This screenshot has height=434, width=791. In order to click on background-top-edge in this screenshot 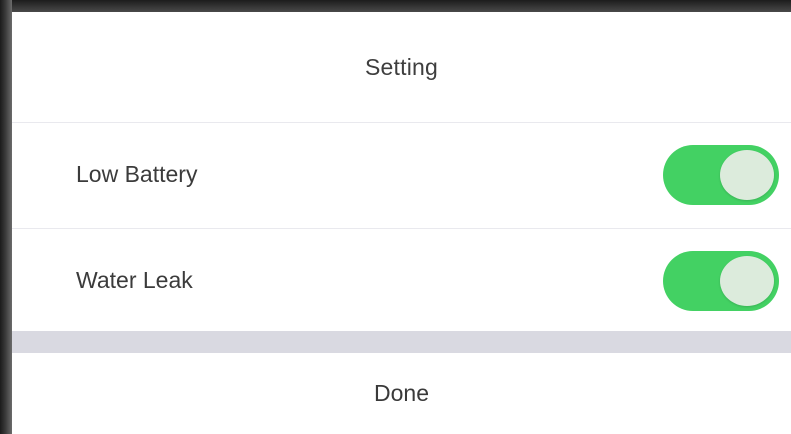, I will do `click(395, 6)`.